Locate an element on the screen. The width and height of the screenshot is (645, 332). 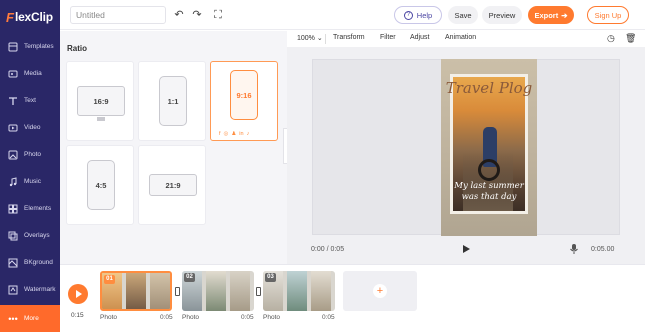
plus-icon: + is located at coordinates (380, 291).